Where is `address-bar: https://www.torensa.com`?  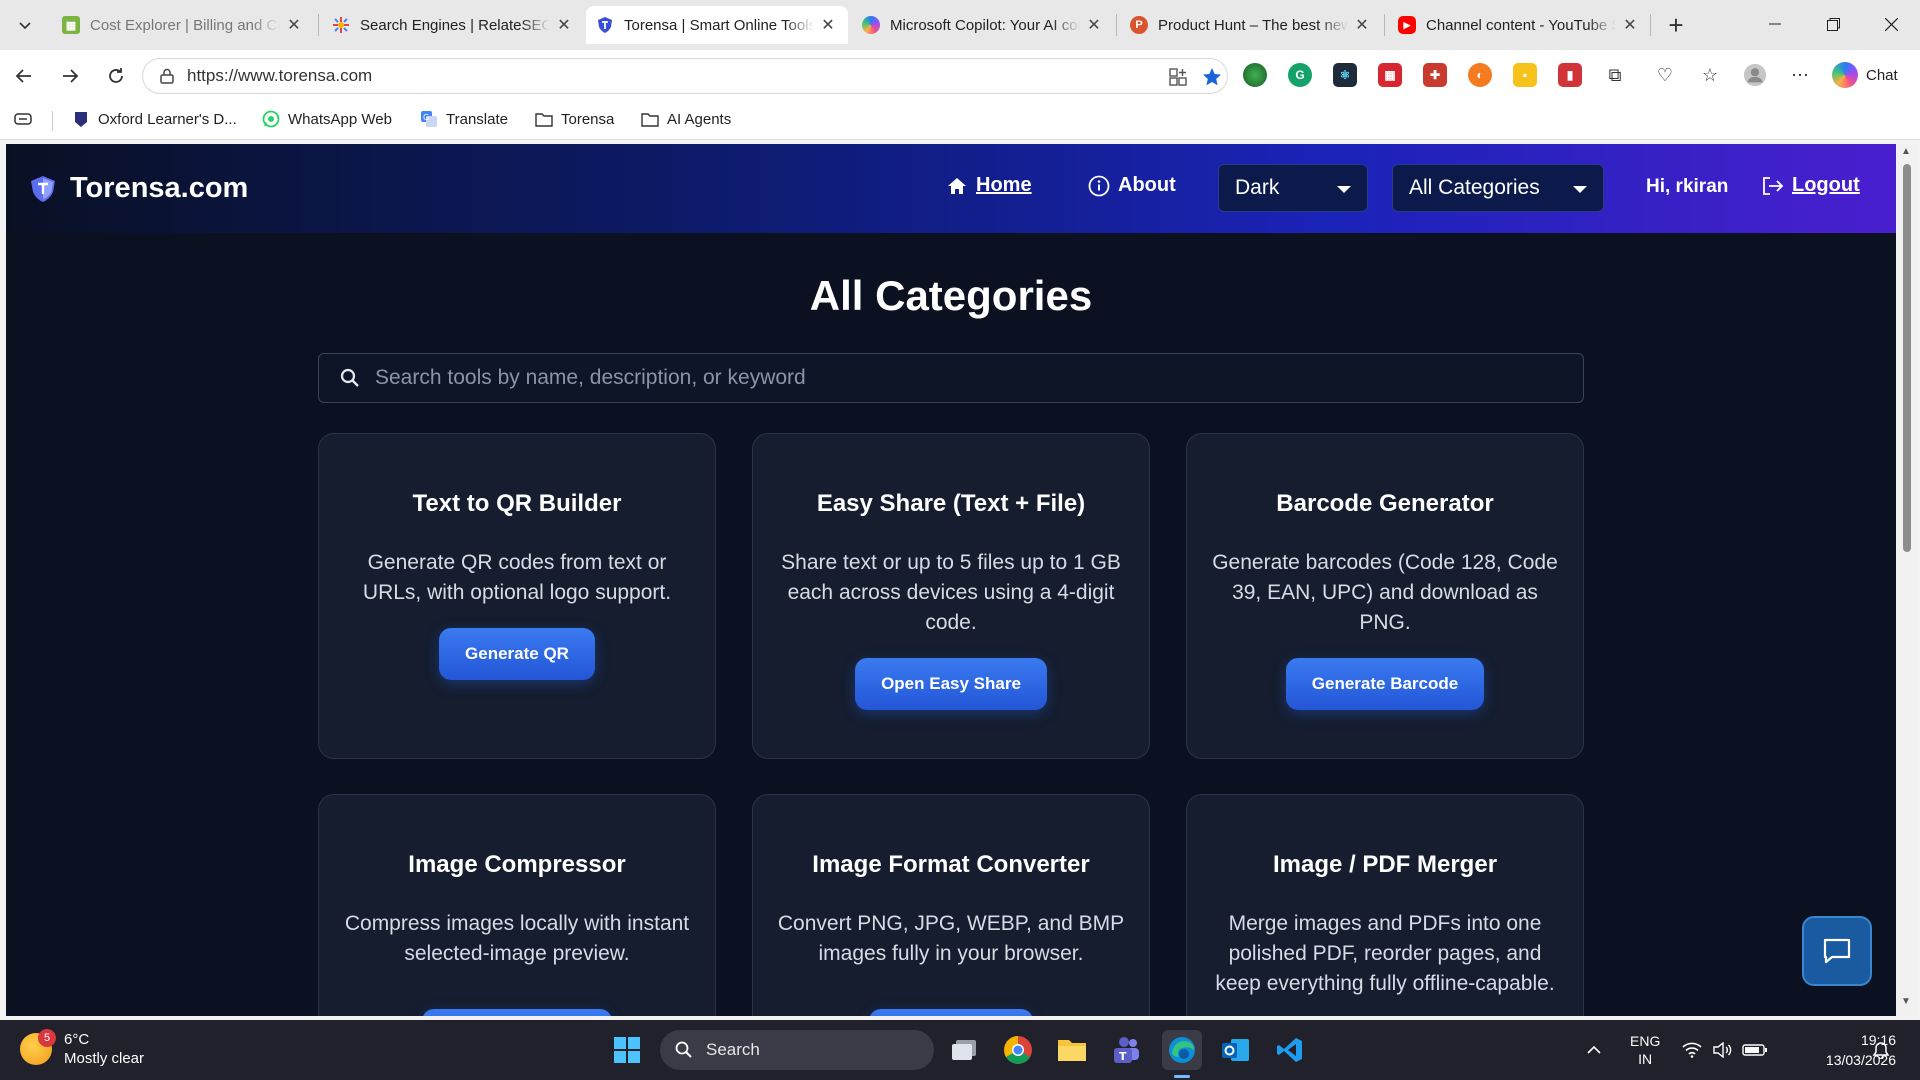 address-bar: https://www.torensa.com is located at coordinates (685, 76).